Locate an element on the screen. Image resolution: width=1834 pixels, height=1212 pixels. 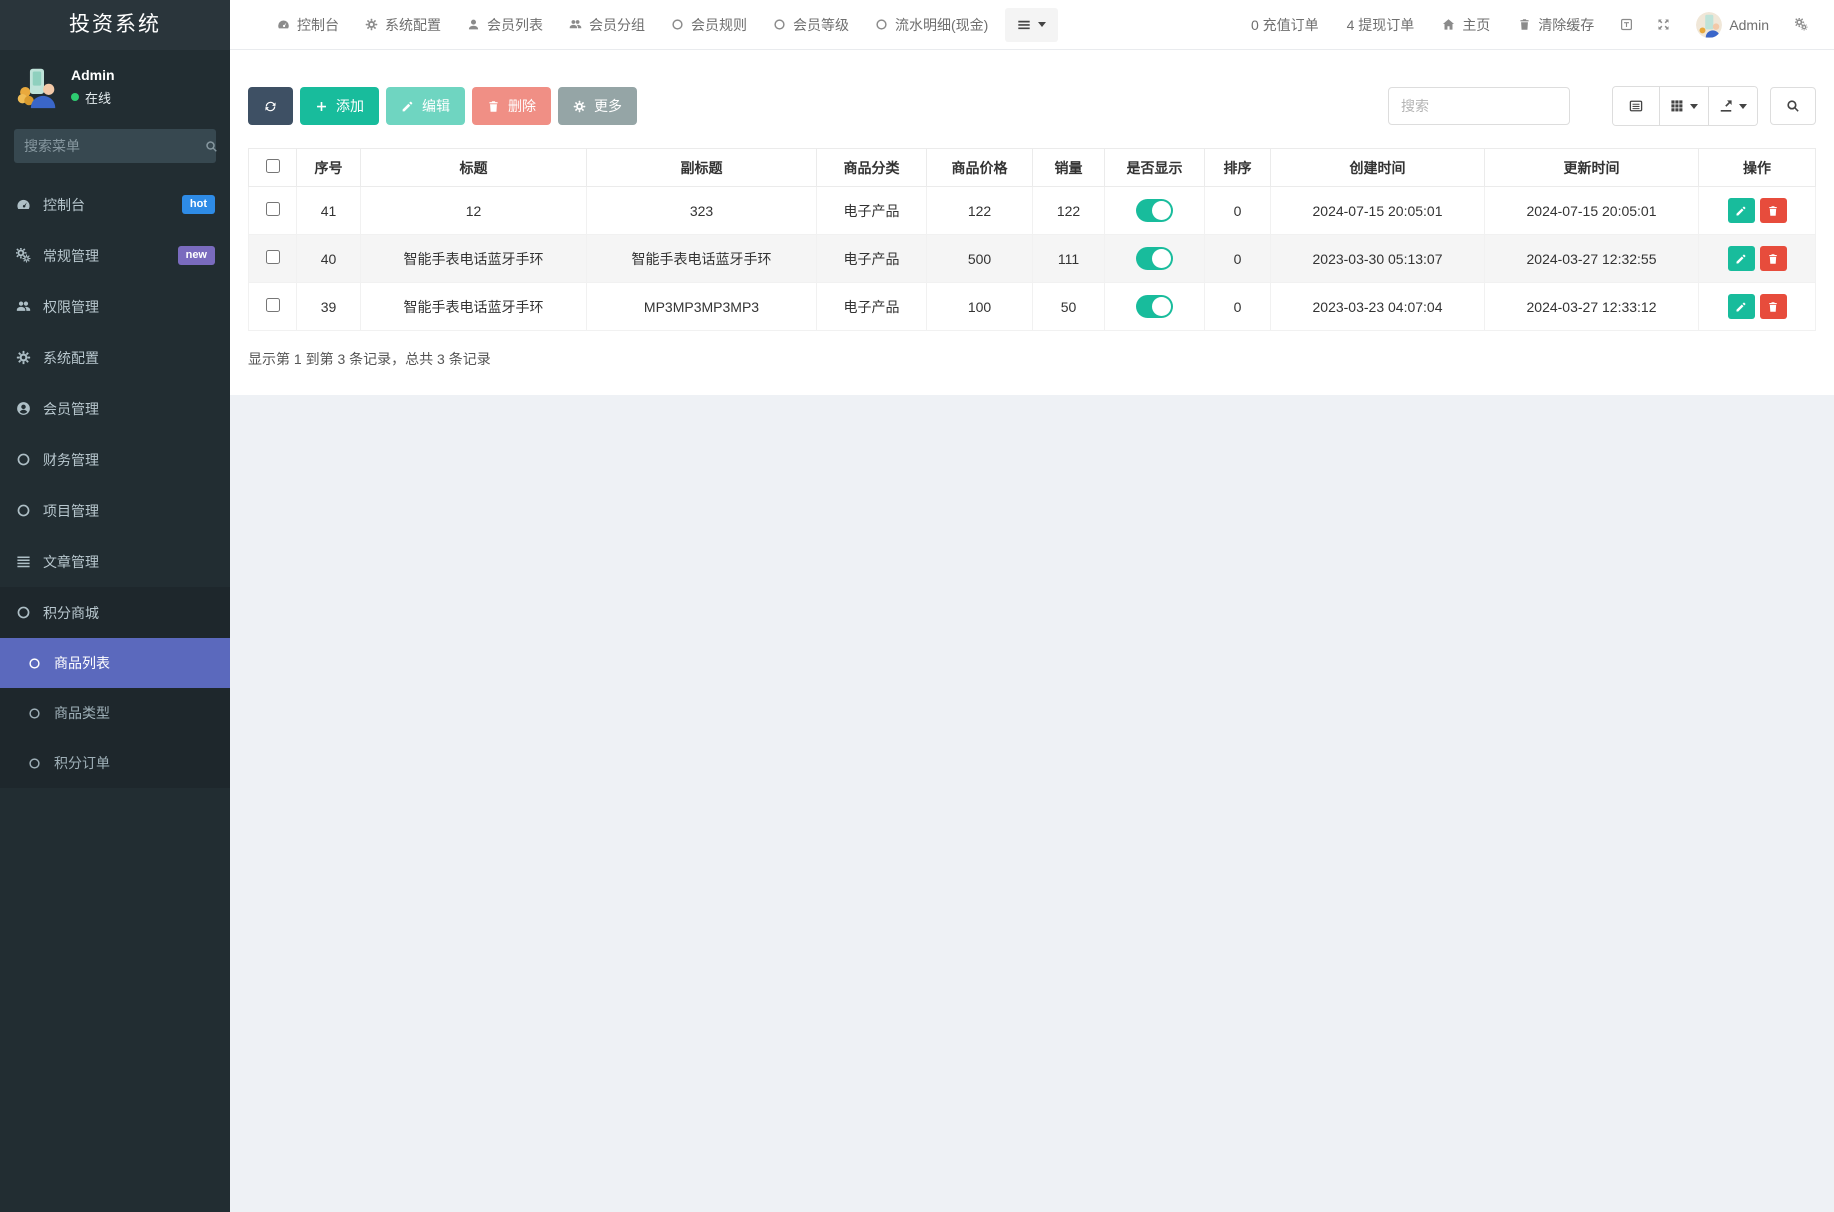
sidebar-item: 项目管理 is located at coordinates (115, 510).